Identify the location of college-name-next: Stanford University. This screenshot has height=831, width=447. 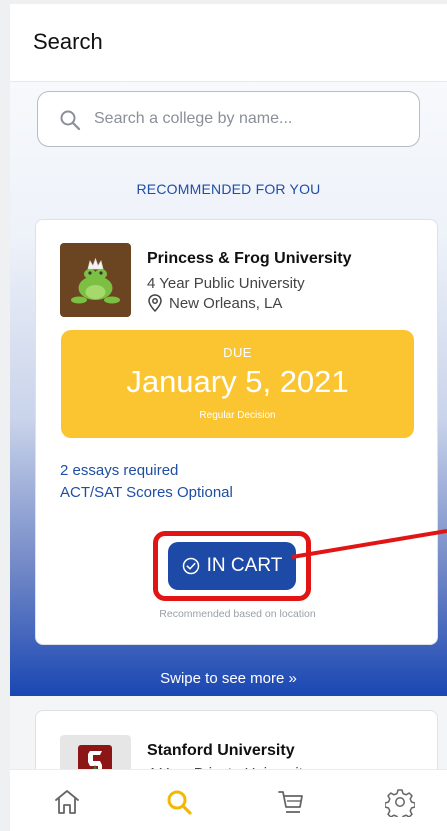
(221, 751).